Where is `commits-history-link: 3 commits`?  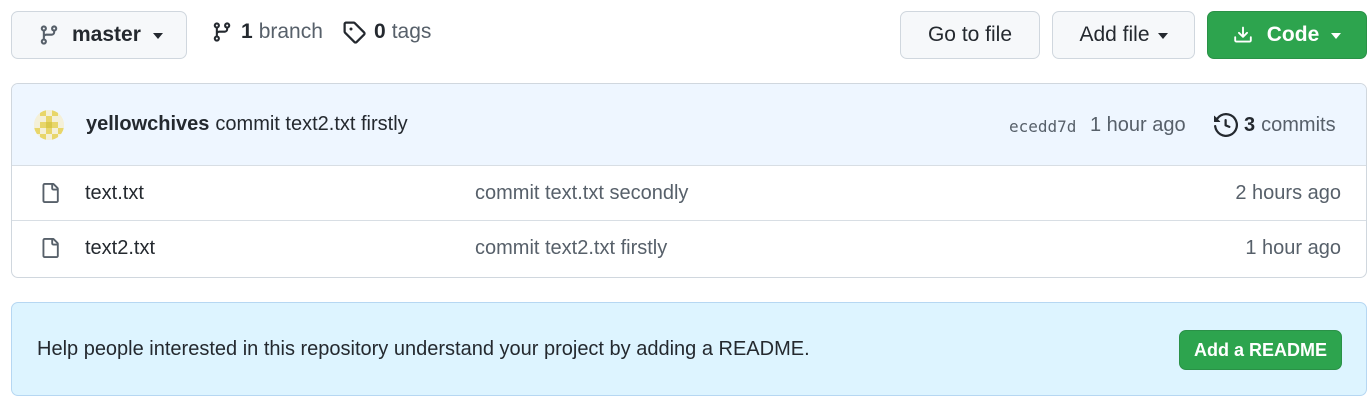 commits-history-link: 3 commits is located at coordinates (1275, 125).